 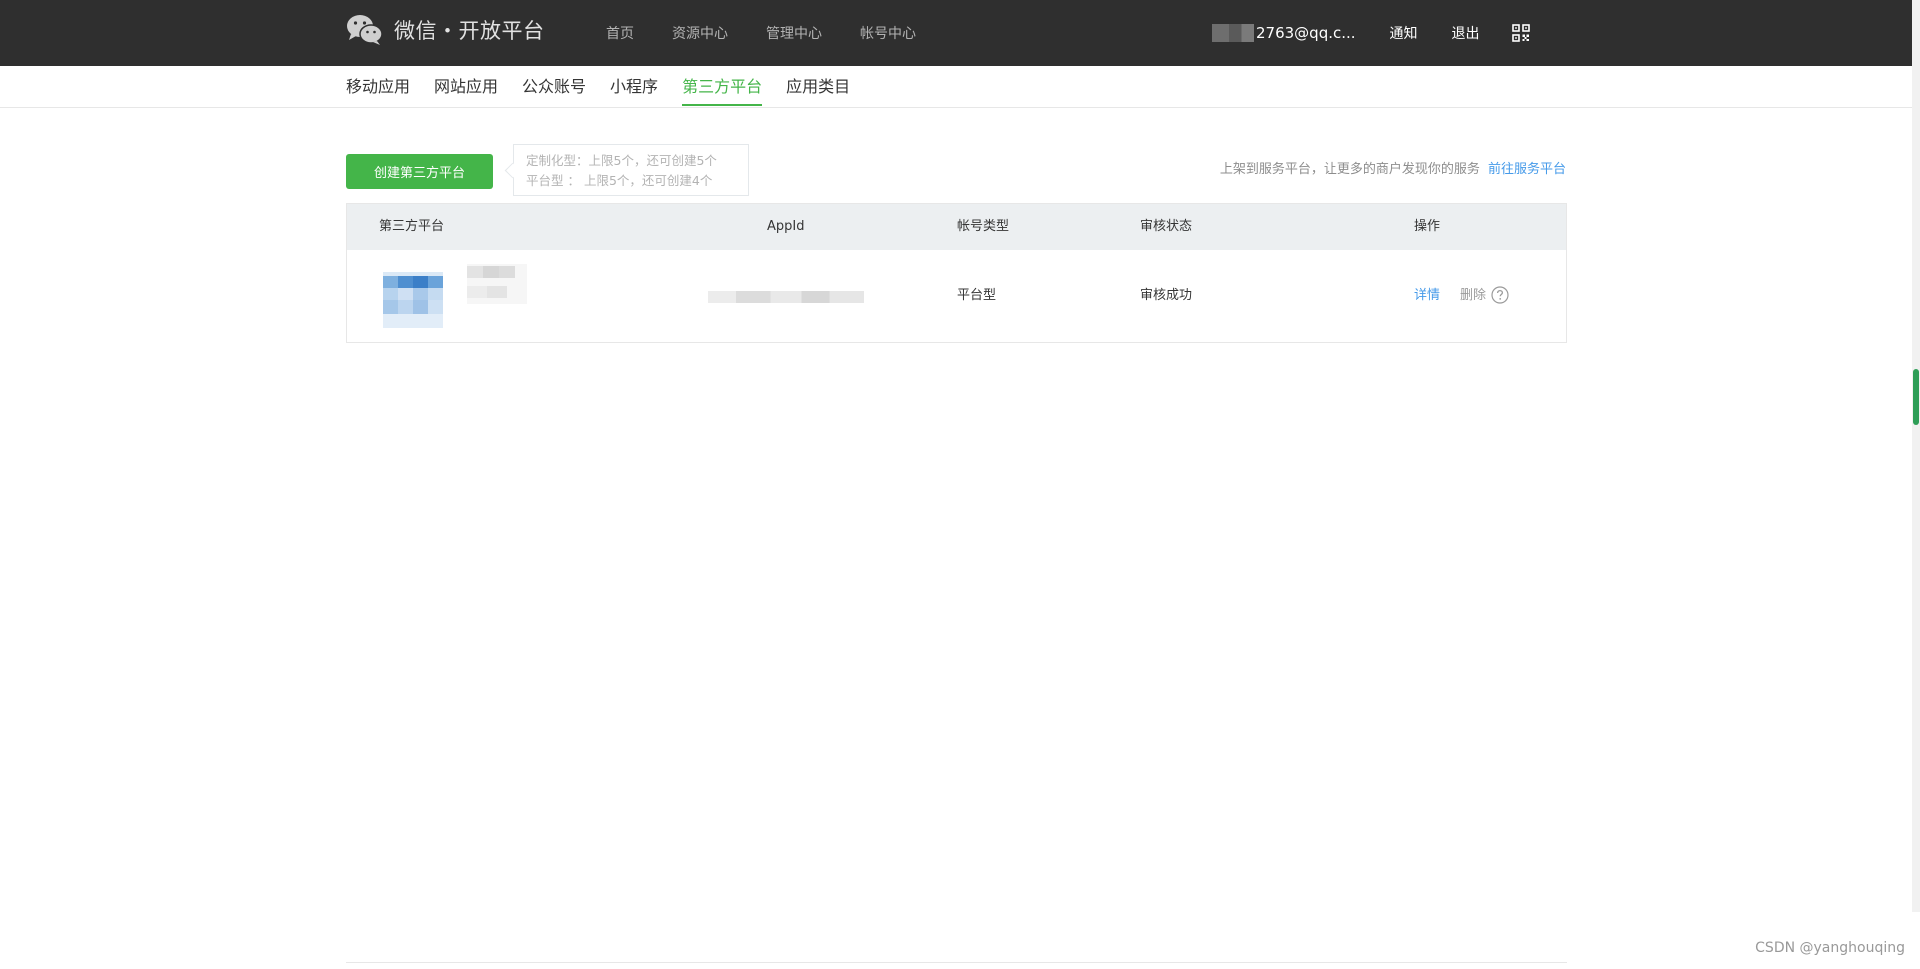 What do you see at coordinates (419, 171) in the screenshot?
I see `create-third-party-platform-button: 创建第三方平台` at bounding box center [419, 171].